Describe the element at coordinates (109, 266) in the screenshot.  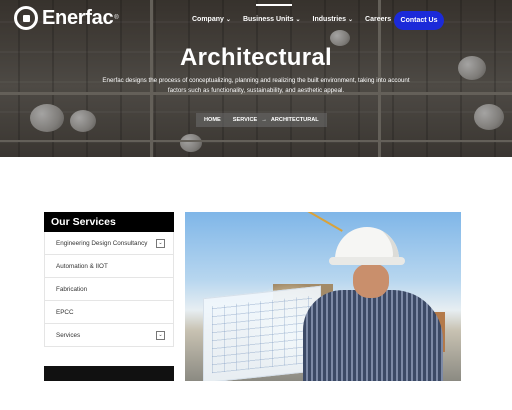
I see `service-item-automation: Automation & IIOT` at that location.